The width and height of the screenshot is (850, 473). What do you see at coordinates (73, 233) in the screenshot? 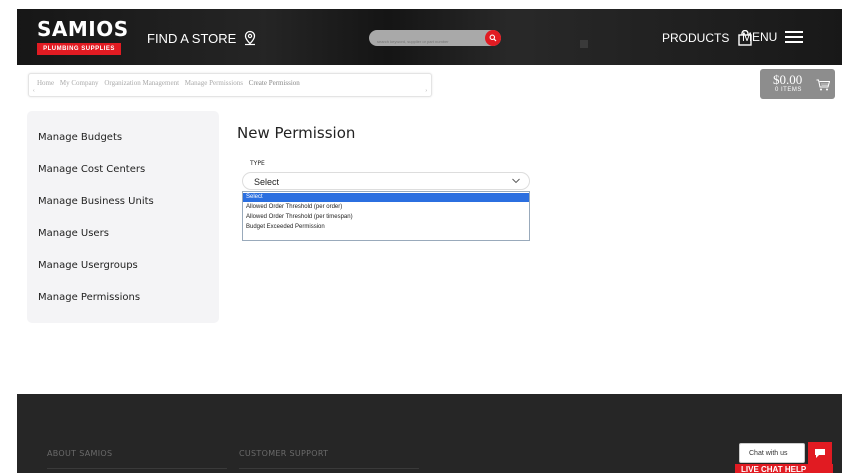
I see `sidebar-item-manage-users: Manage Users` at bounding box center [73, 233].